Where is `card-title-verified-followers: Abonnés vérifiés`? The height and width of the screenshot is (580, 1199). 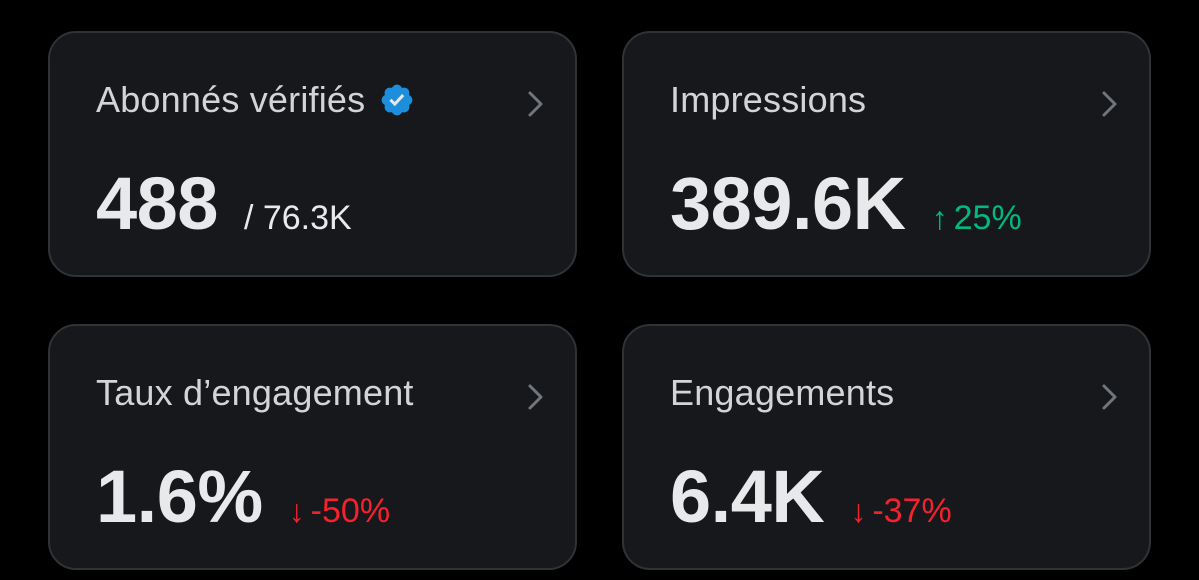 card-title-verified-followers: Abonnés vérifiés is located at coordinates (255, 100).